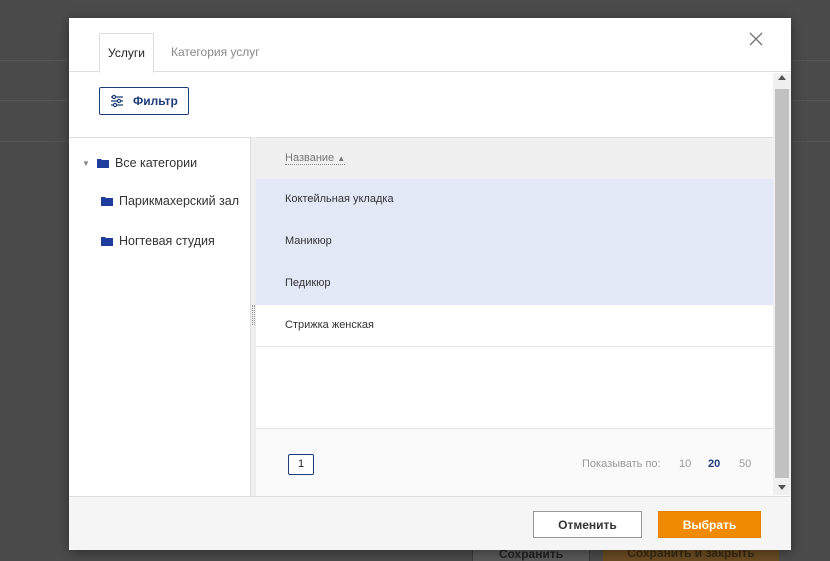 This screenshot has width=830, height=561. I want to click on tab-services: Услуги, so click(126, 53).